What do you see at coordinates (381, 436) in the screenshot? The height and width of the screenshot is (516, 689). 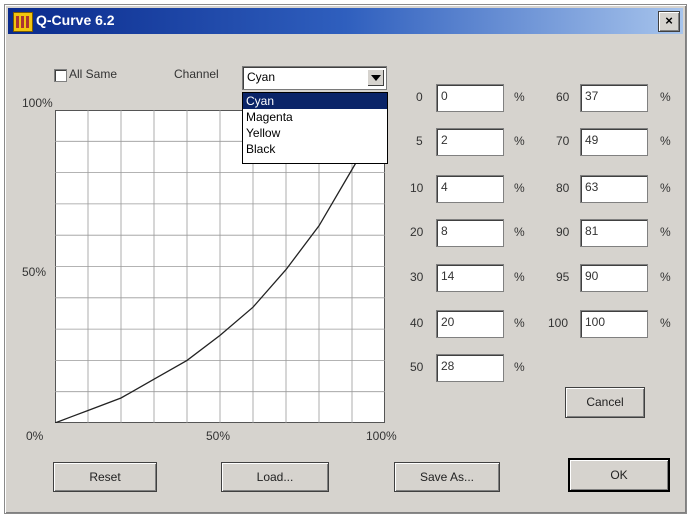 I see `x-axis-end-label: 100%` at bounding box center [381, 436].